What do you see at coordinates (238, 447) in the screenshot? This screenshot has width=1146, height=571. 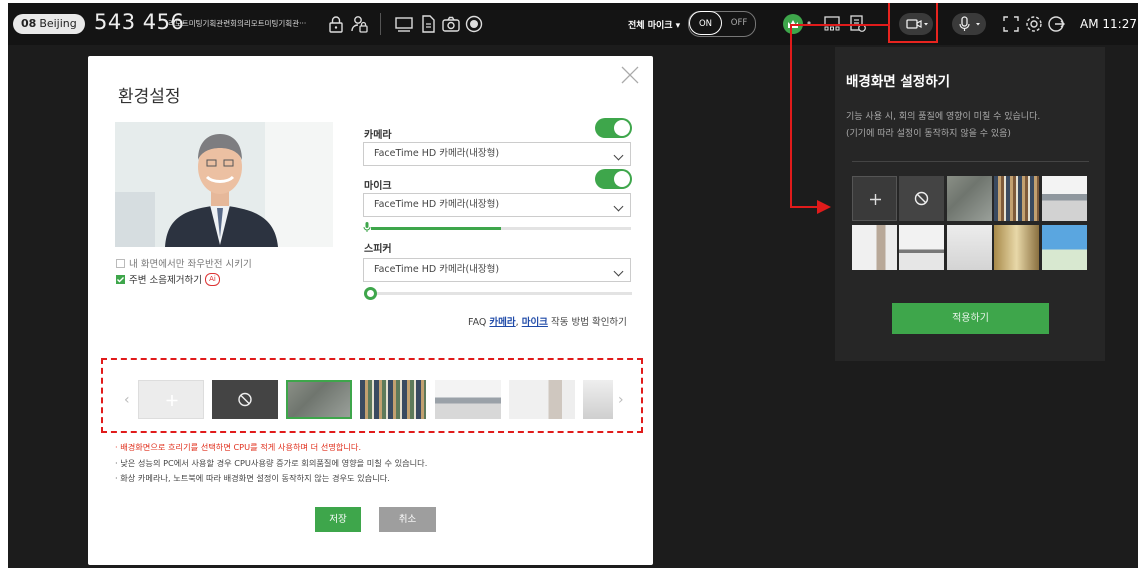 I see `note-blur: · 배경화면으로 흐리기를 선택하면 CPU를 적게 사용하며 더 선명합니다.` at bounding box center [238, 447].